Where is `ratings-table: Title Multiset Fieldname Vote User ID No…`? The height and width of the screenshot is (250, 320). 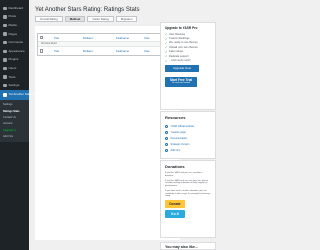 ratings-table: Title Multiset Fieldname Vote User ID No… is located at coordinates (107, 44).